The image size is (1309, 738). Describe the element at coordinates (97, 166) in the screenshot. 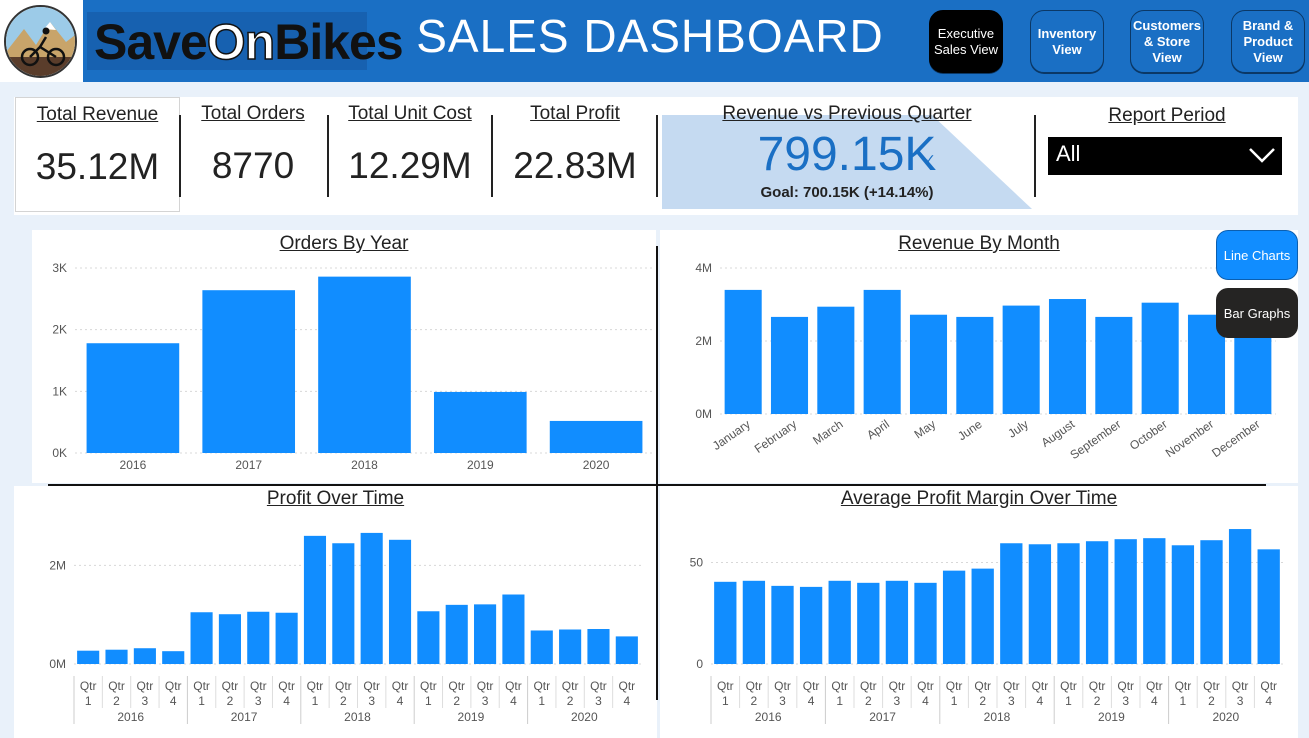

I see `kpi-value: 35.12M` at that location.